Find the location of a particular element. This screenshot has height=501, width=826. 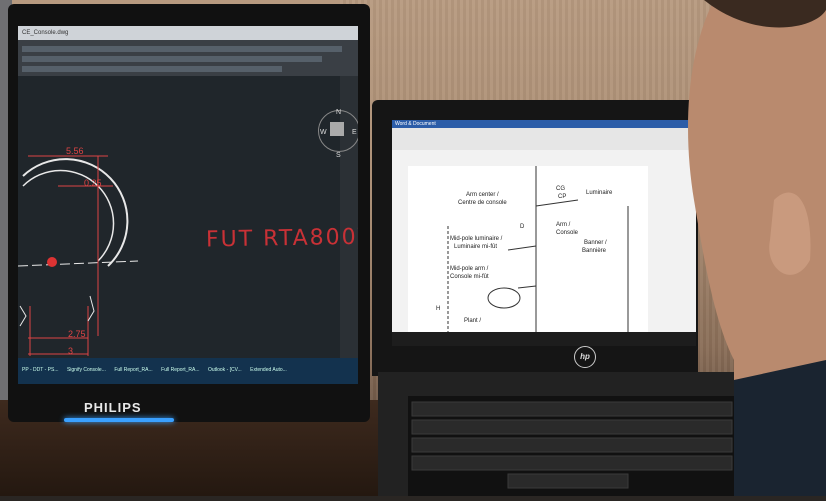

doc-label: D is located at coordinates (522, 227).